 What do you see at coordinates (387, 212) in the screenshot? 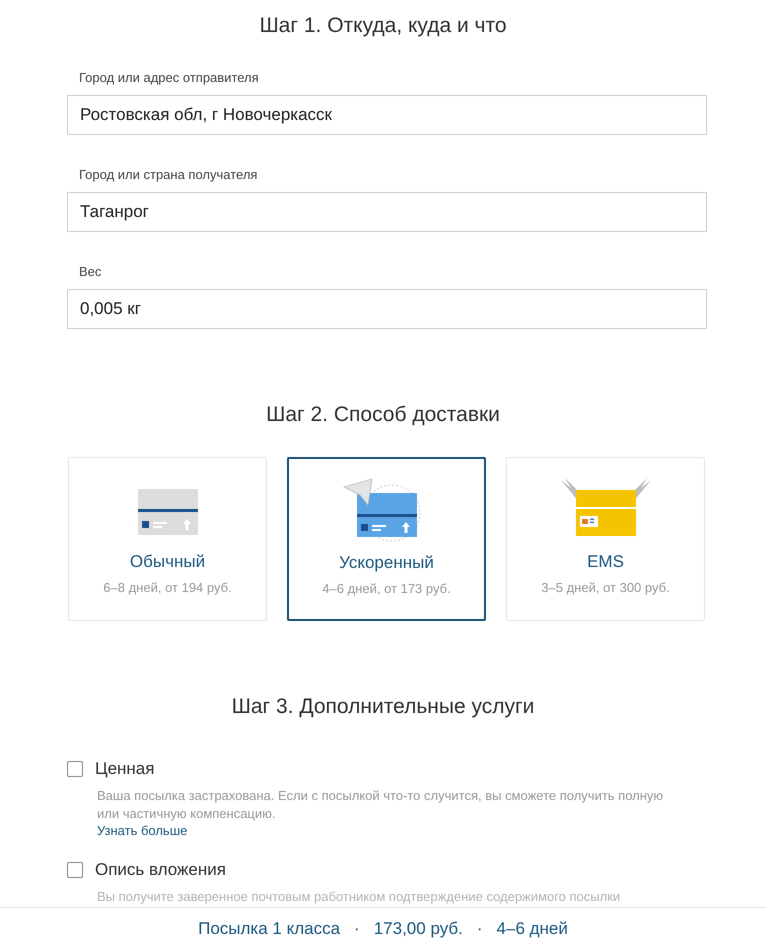
I see `input-field: Таганрог` at bounding box center [387, 212].